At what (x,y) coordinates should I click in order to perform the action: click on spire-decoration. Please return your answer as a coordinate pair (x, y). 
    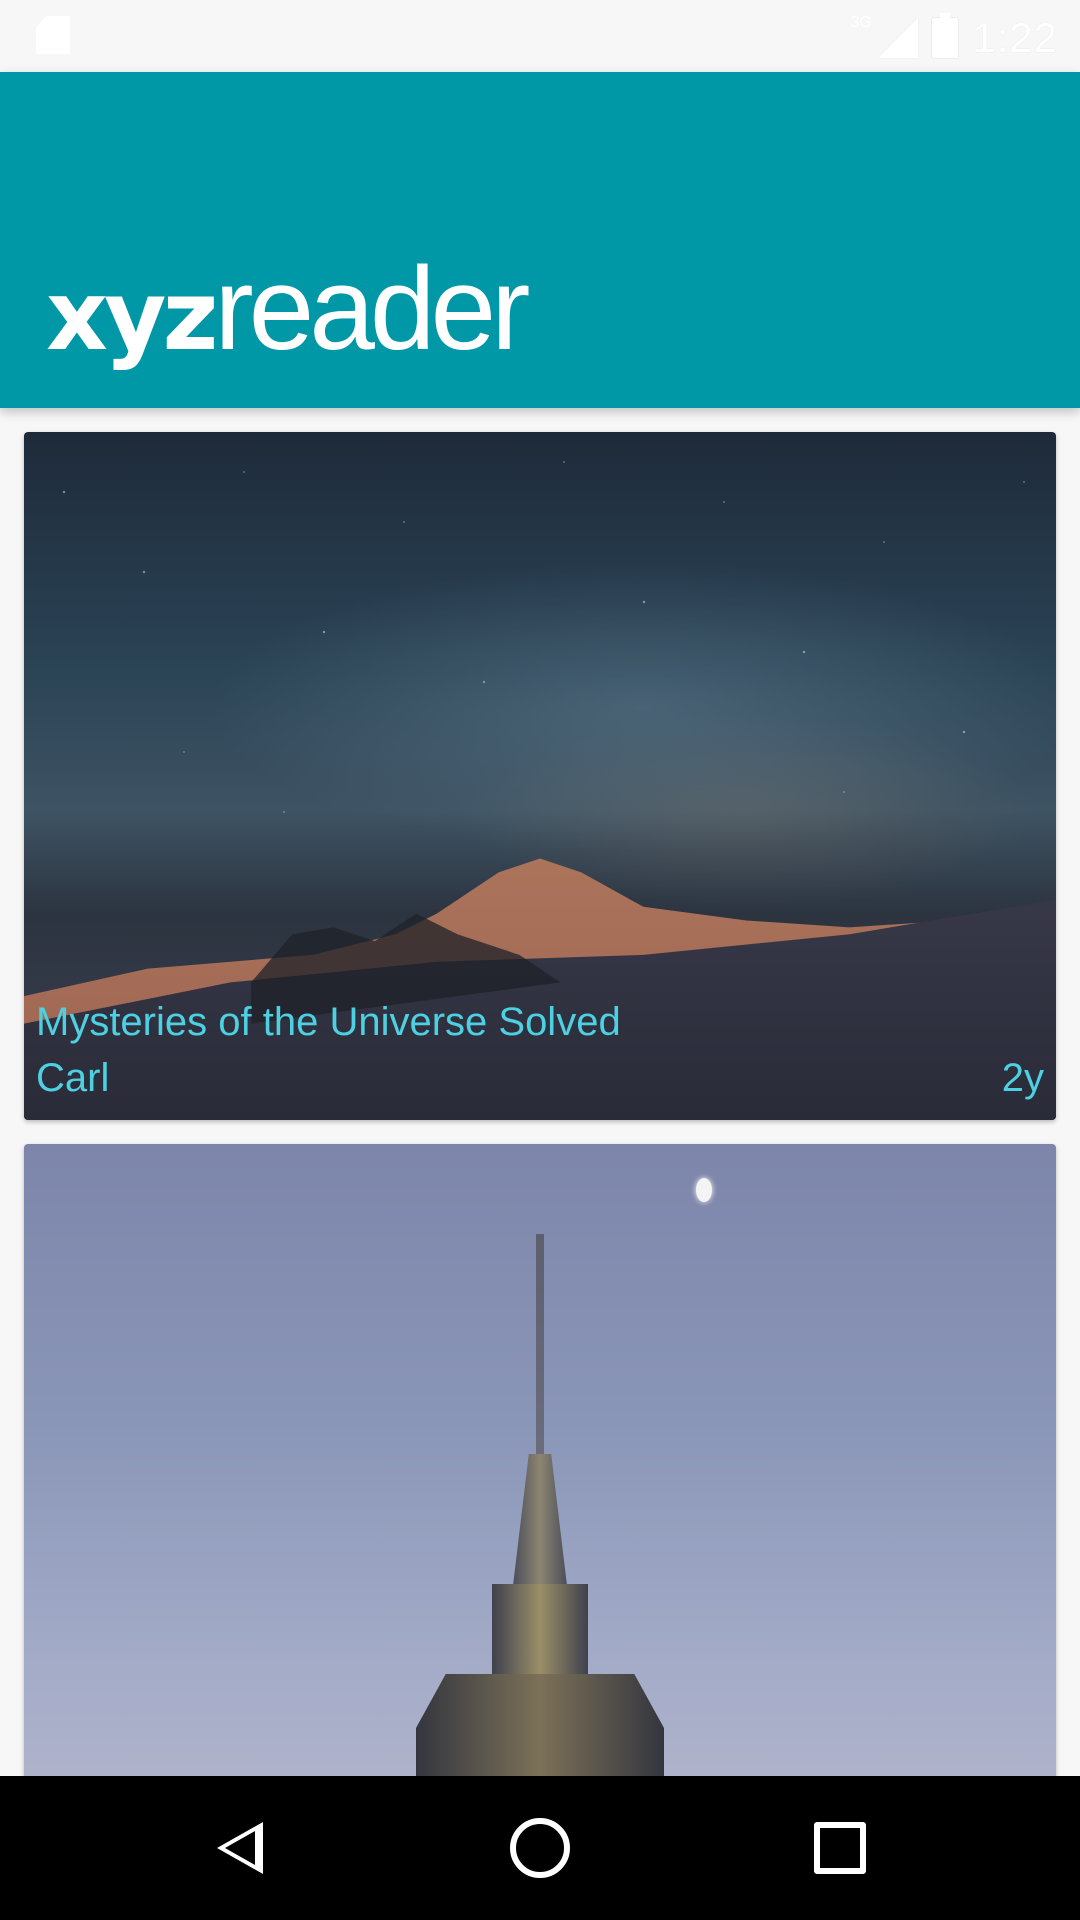
    Looking at the image, I should click on (540, 1349).